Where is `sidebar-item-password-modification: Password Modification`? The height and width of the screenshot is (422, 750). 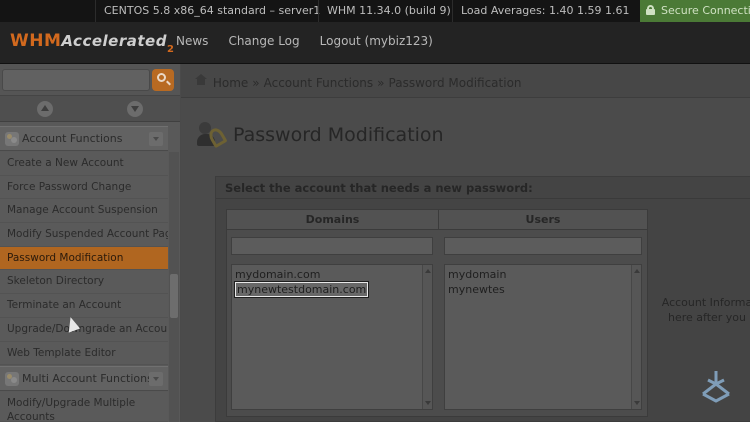 sidebar-item-password-modification: Password Modification is located at coordinates (84, 258).